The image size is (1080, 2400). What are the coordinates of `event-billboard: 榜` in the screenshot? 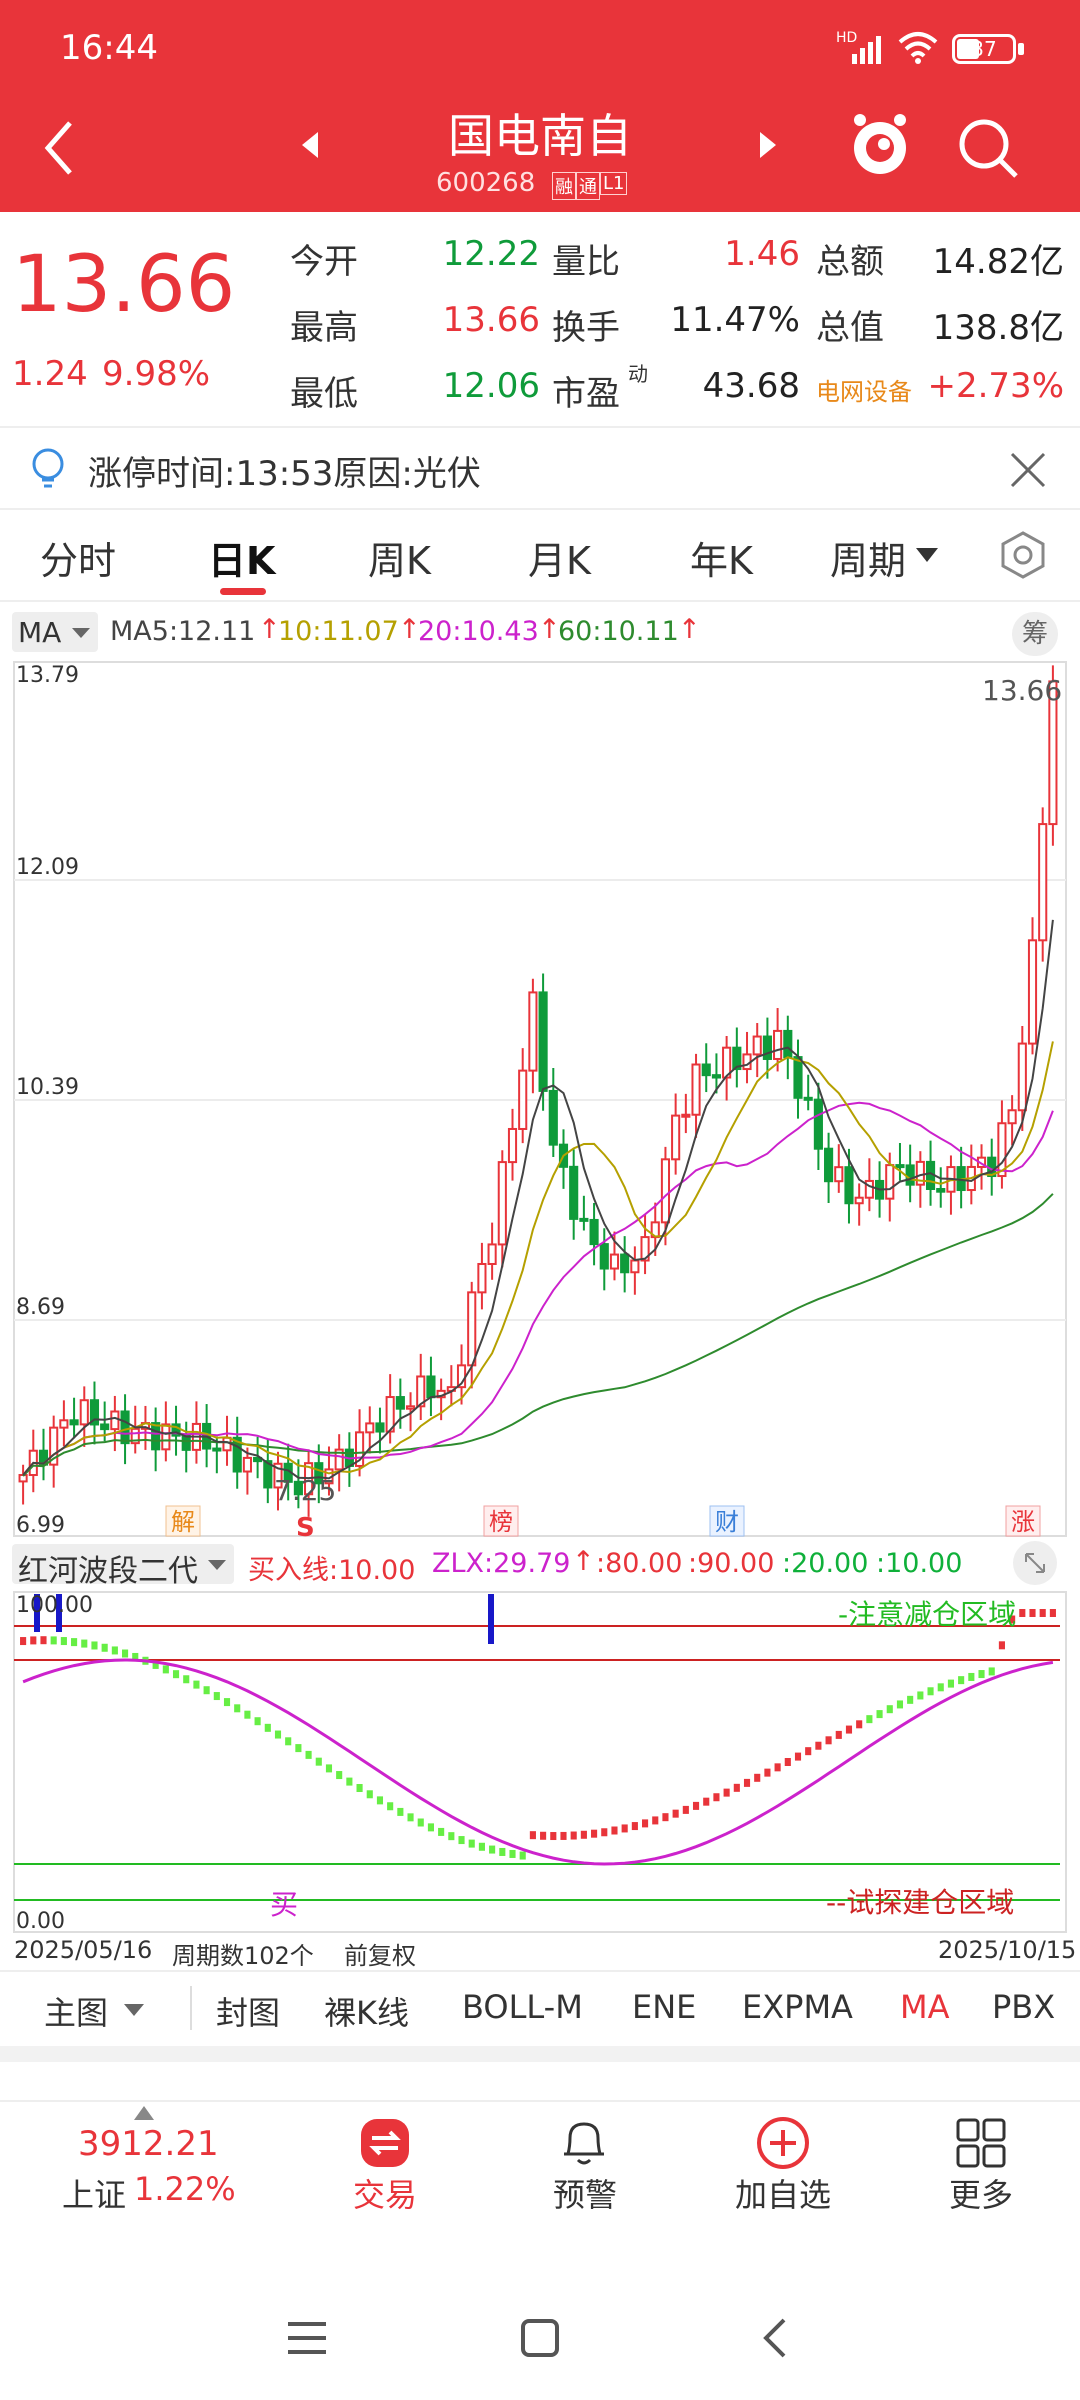 It's located at (501, 1522).